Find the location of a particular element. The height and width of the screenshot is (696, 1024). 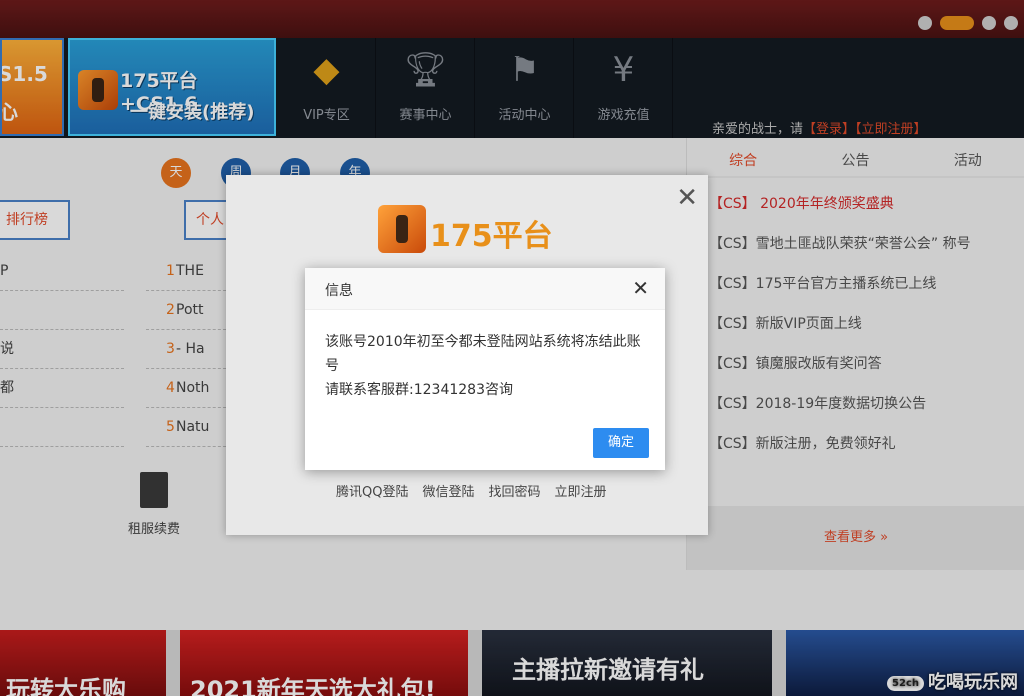

promo-banner-4: 52ch 吃喝玩乐网 is located at coordinates (905, 663).